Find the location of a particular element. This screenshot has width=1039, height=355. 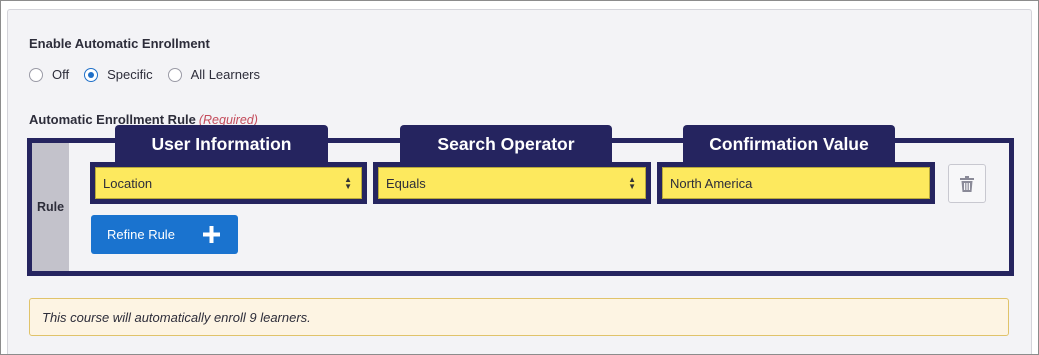

radio-off: Off is located at coordinates (49, 74).